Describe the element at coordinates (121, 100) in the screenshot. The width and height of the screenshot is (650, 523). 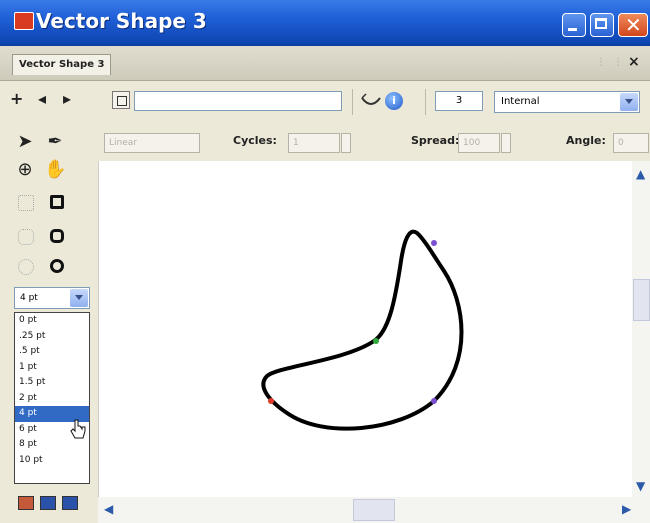
I see `layer-frame-icon` at that location.